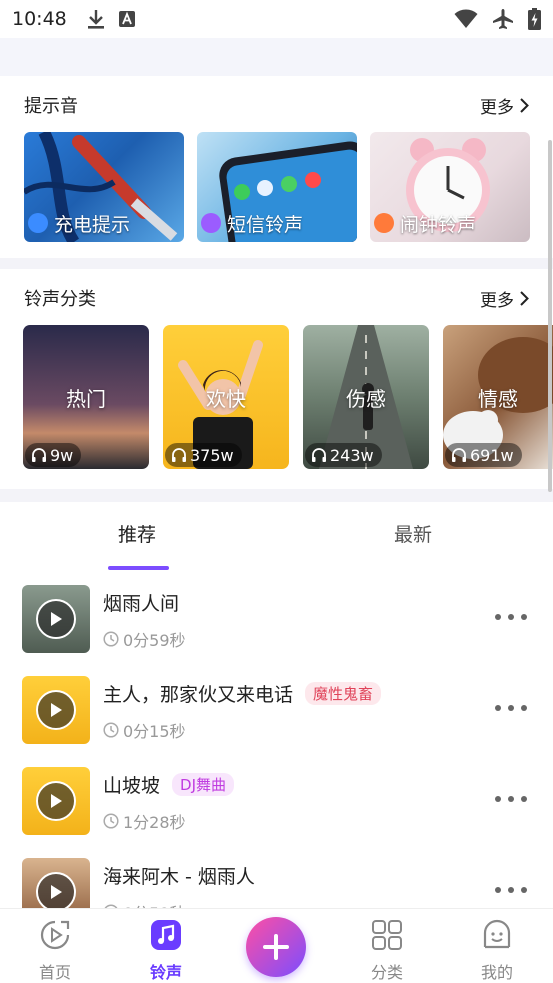 The image size is (553, 983). I want to click on status-right-icons, so click(497, 19).